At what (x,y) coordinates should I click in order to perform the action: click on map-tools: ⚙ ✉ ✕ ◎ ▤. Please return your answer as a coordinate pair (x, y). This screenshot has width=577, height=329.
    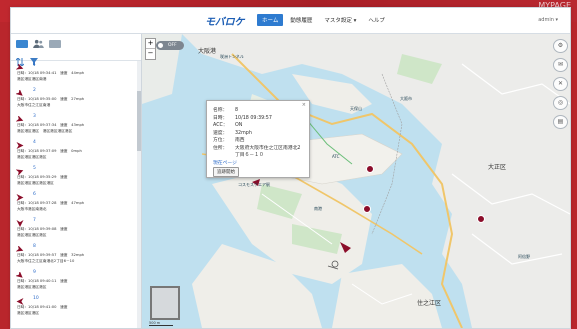
    Looking at the image, I should click on (560, 86).